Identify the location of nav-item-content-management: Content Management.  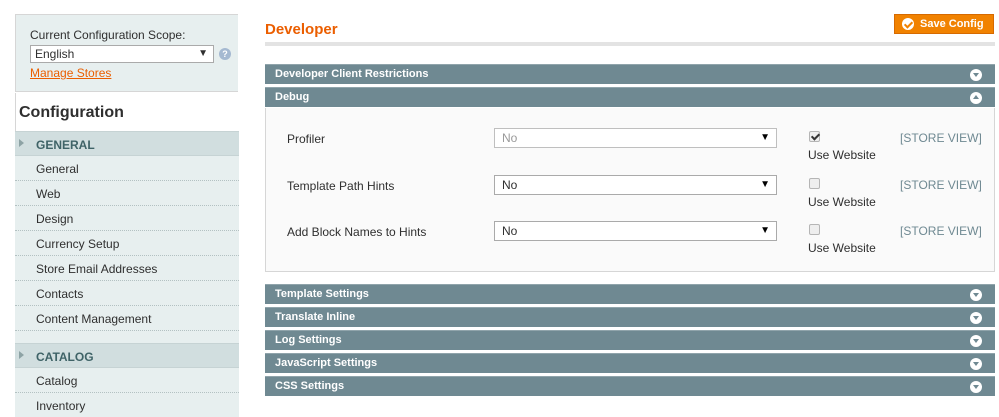
(127, 318).